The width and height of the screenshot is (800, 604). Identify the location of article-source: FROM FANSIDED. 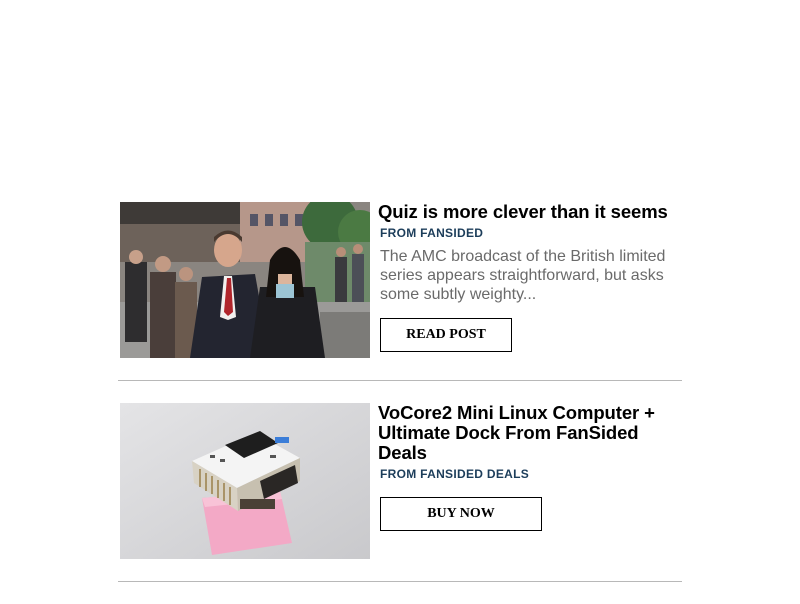
(432, 233).